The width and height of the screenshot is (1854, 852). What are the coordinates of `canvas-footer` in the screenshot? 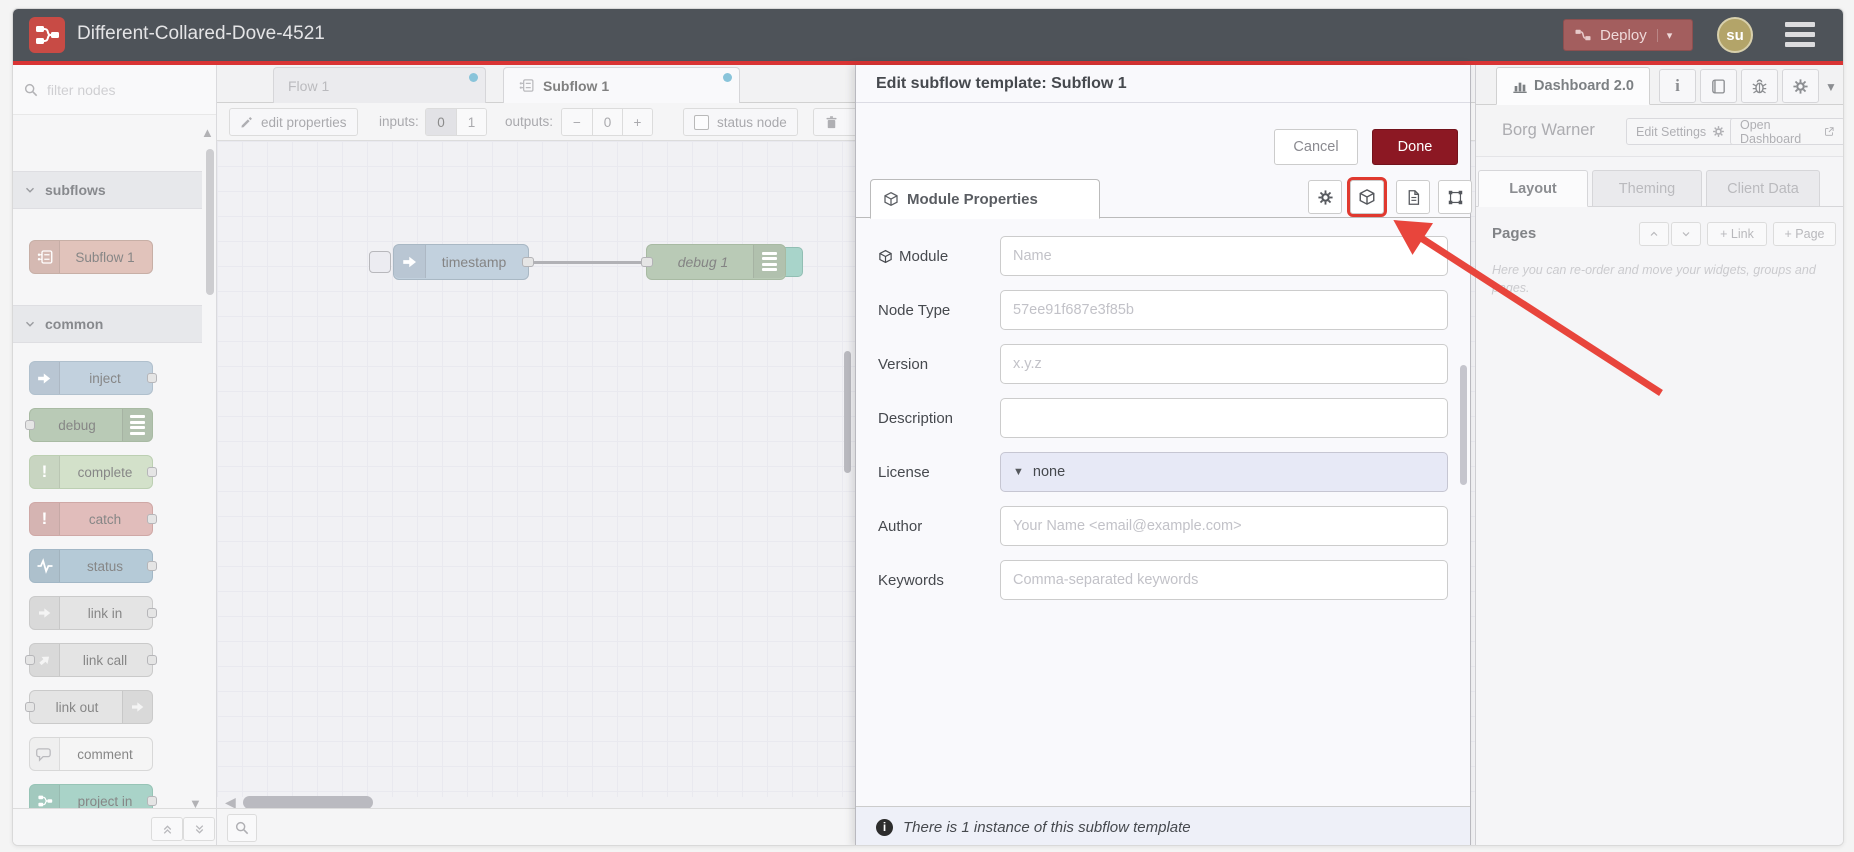 It's located at (536, 826).